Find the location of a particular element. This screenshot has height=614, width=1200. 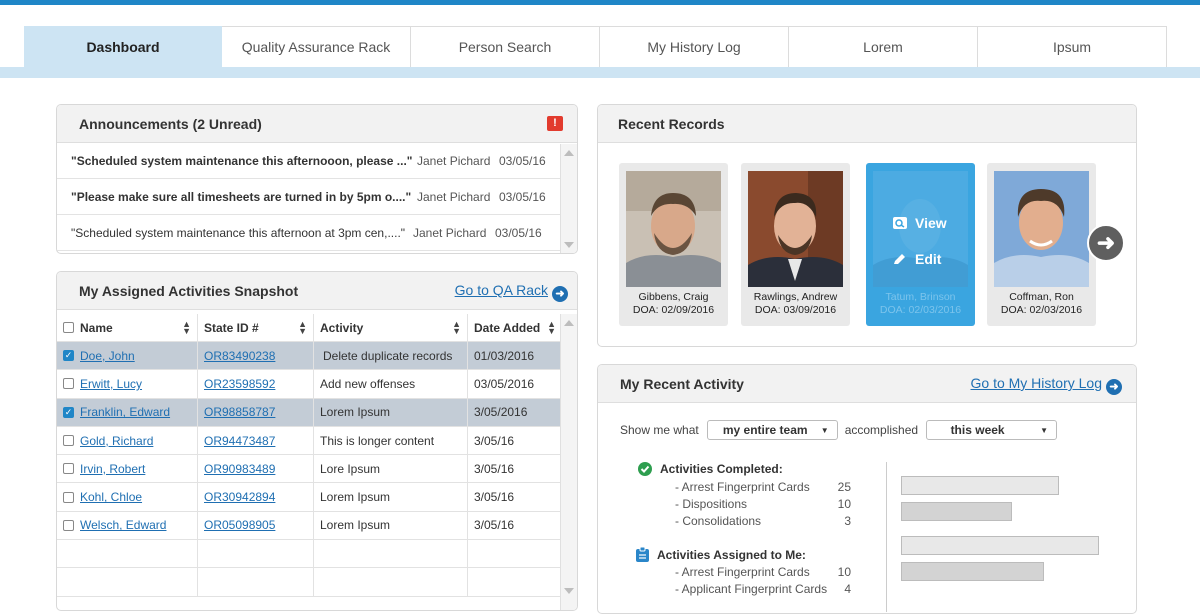

row-state-id-link: OR83490238 is located at coordinates (239, 356).